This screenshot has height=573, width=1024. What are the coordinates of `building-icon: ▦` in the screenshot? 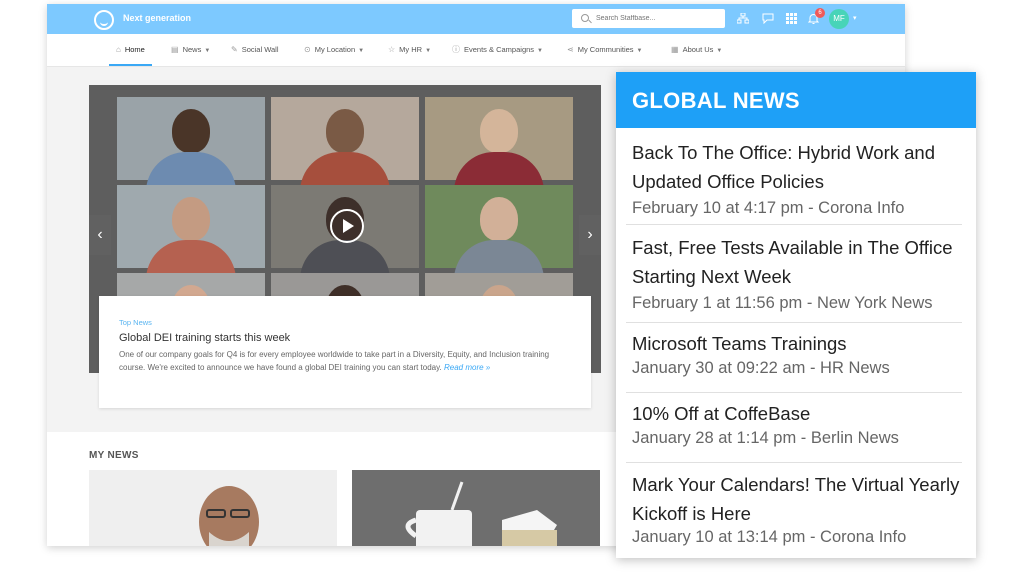 It's located at (675, 49).